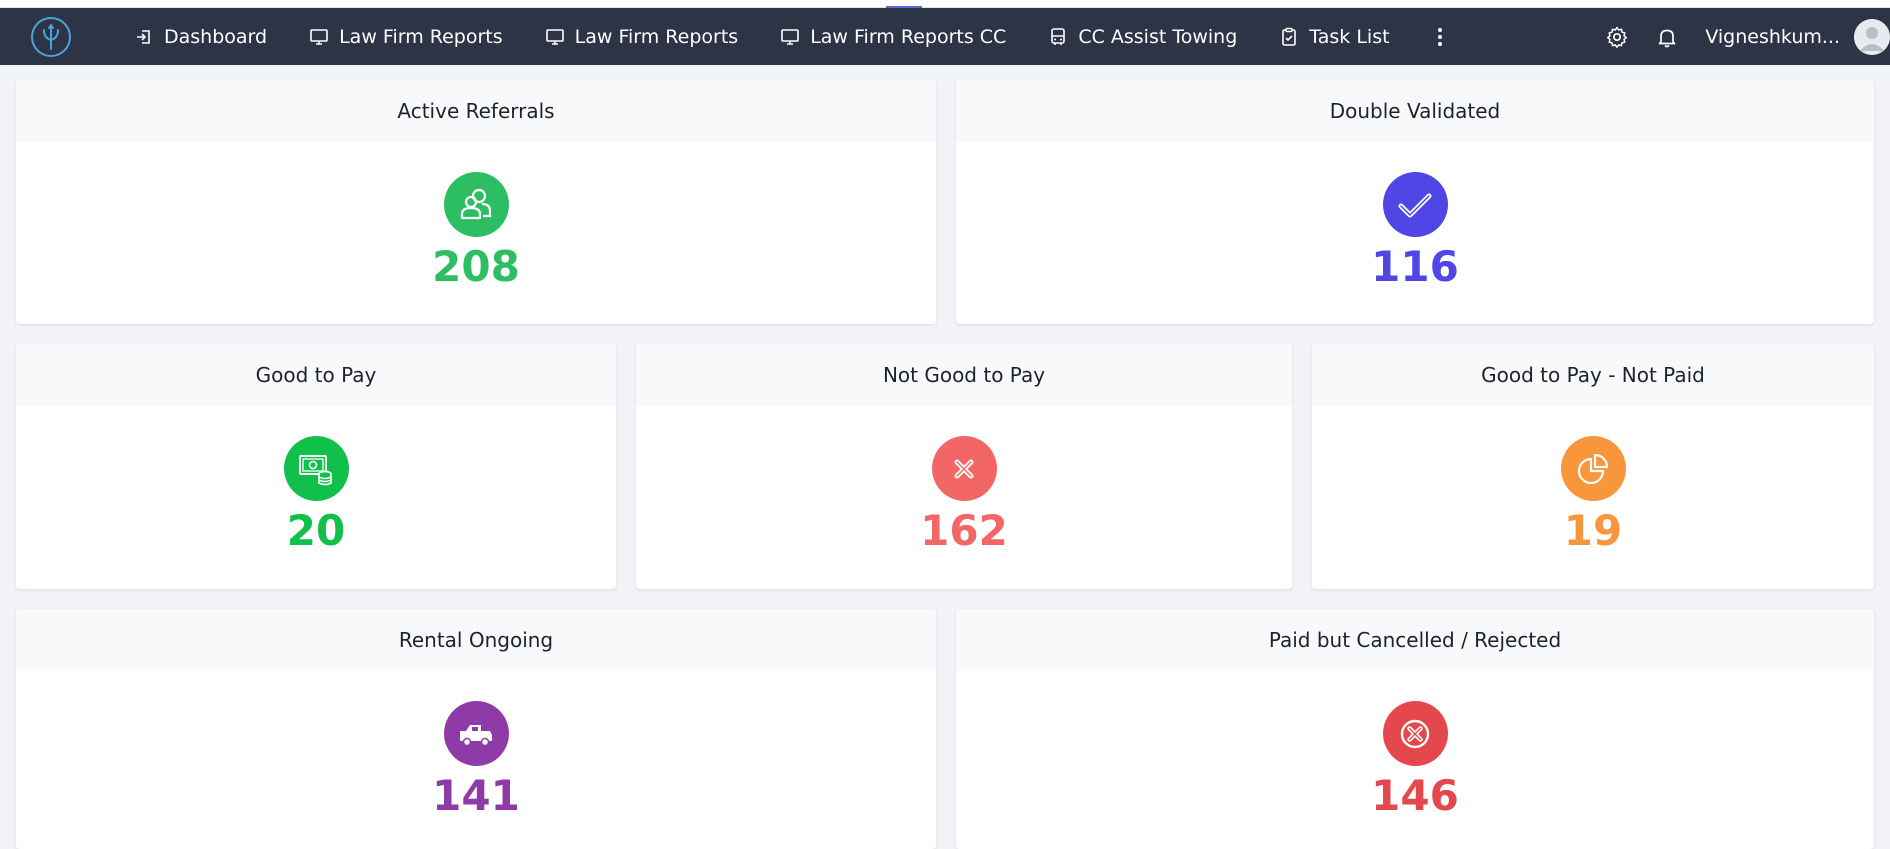 The height and width of the screenshot is (849, 1890). I want to click on card-paid-but-cancelled: Paid but Cancelled / Rejected 146, so click(1415, 729).